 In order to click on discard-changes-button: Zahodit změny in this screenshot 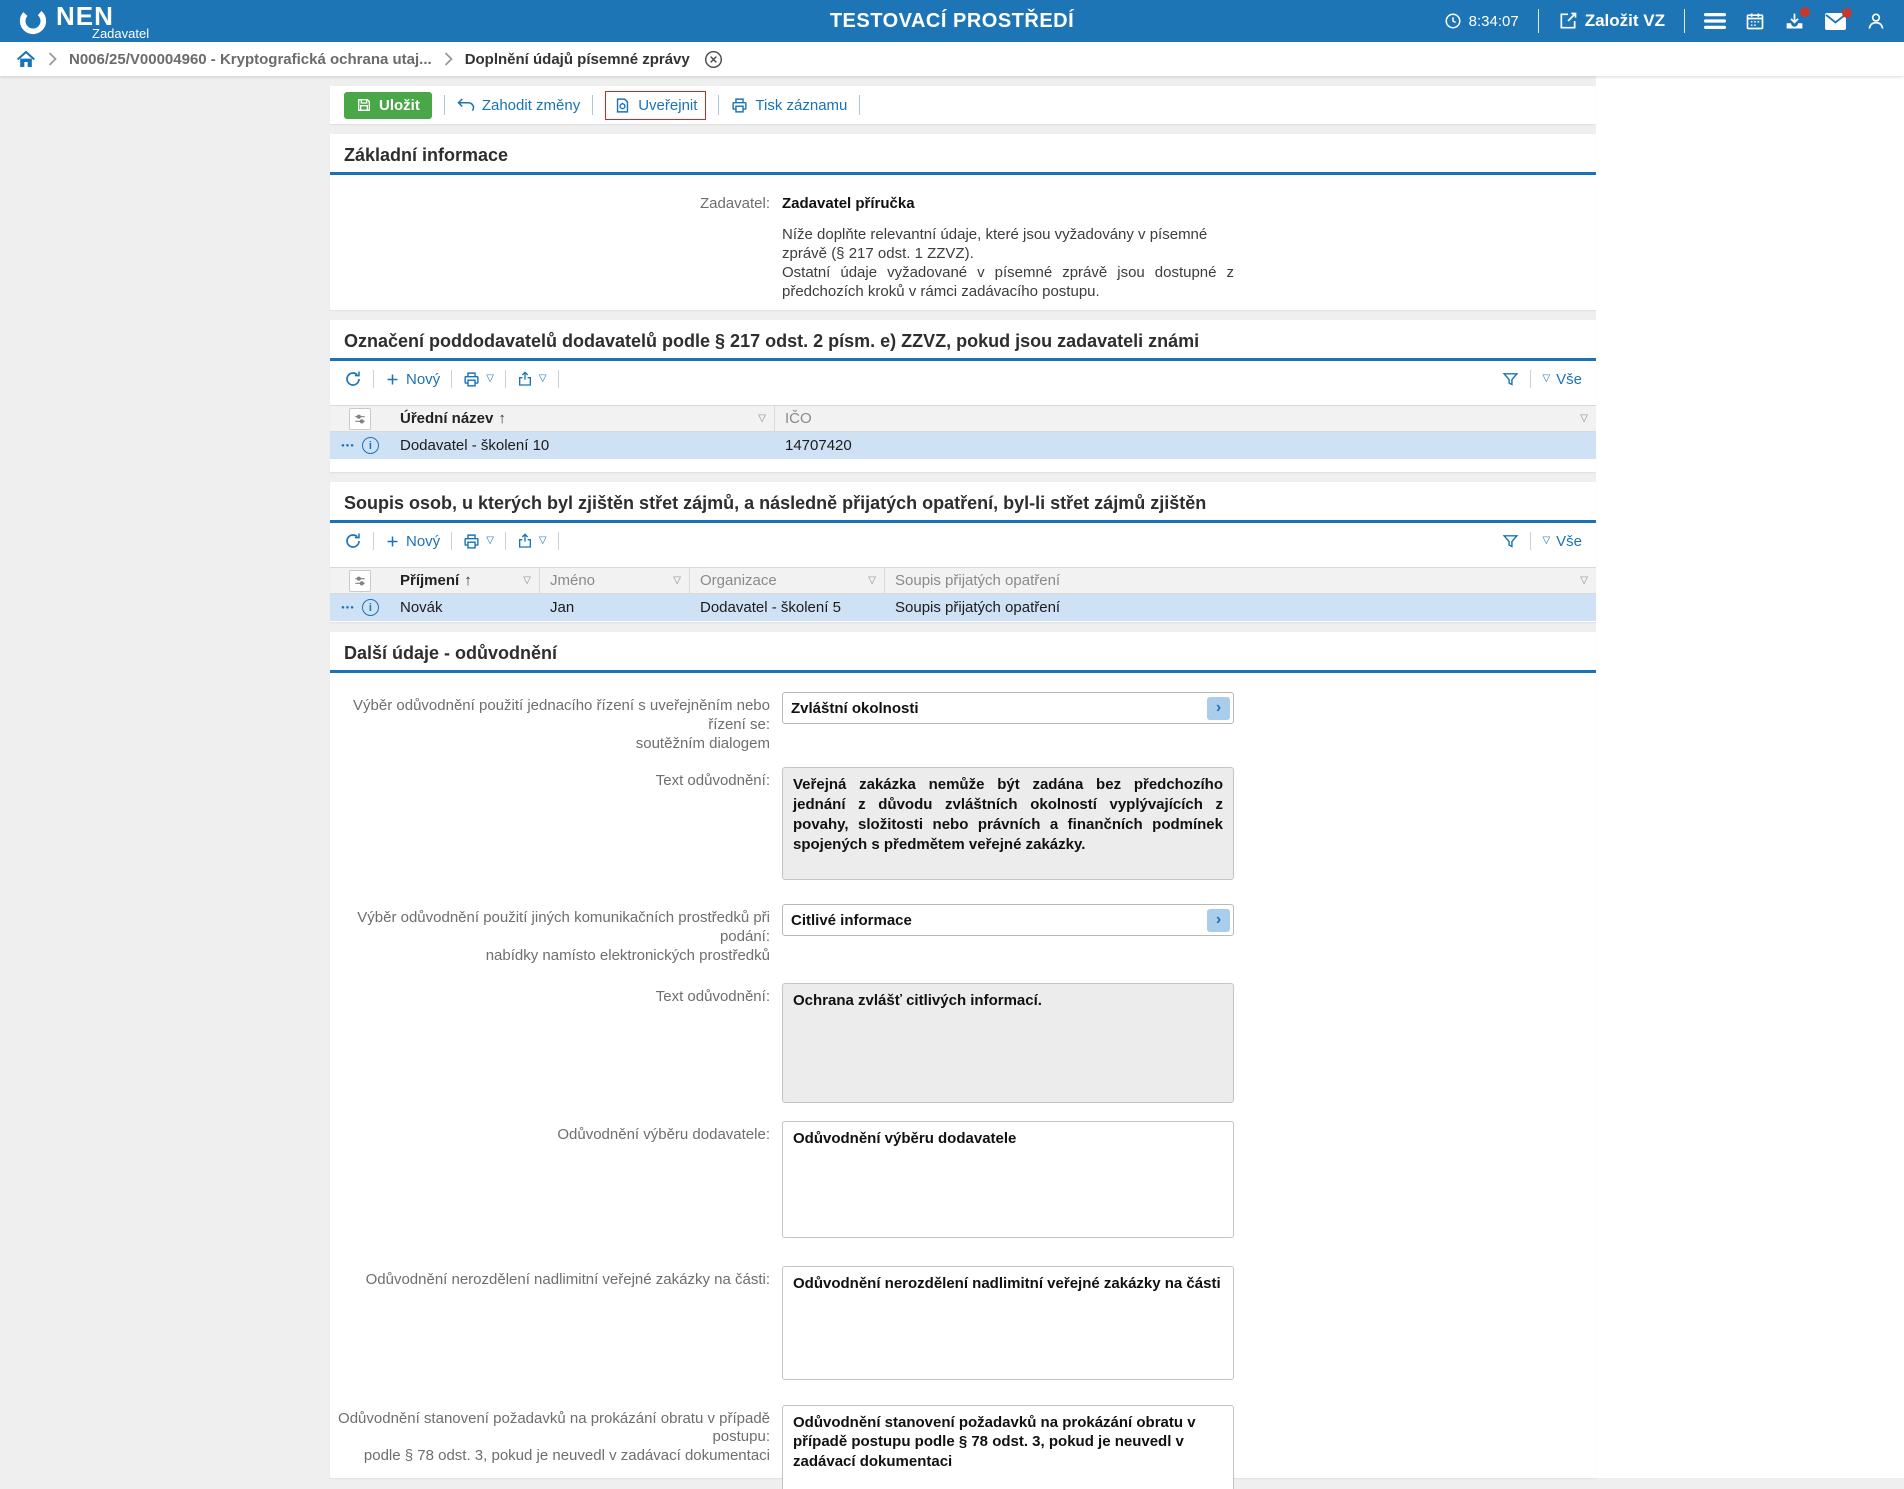, I will do `click(518, 105)`.